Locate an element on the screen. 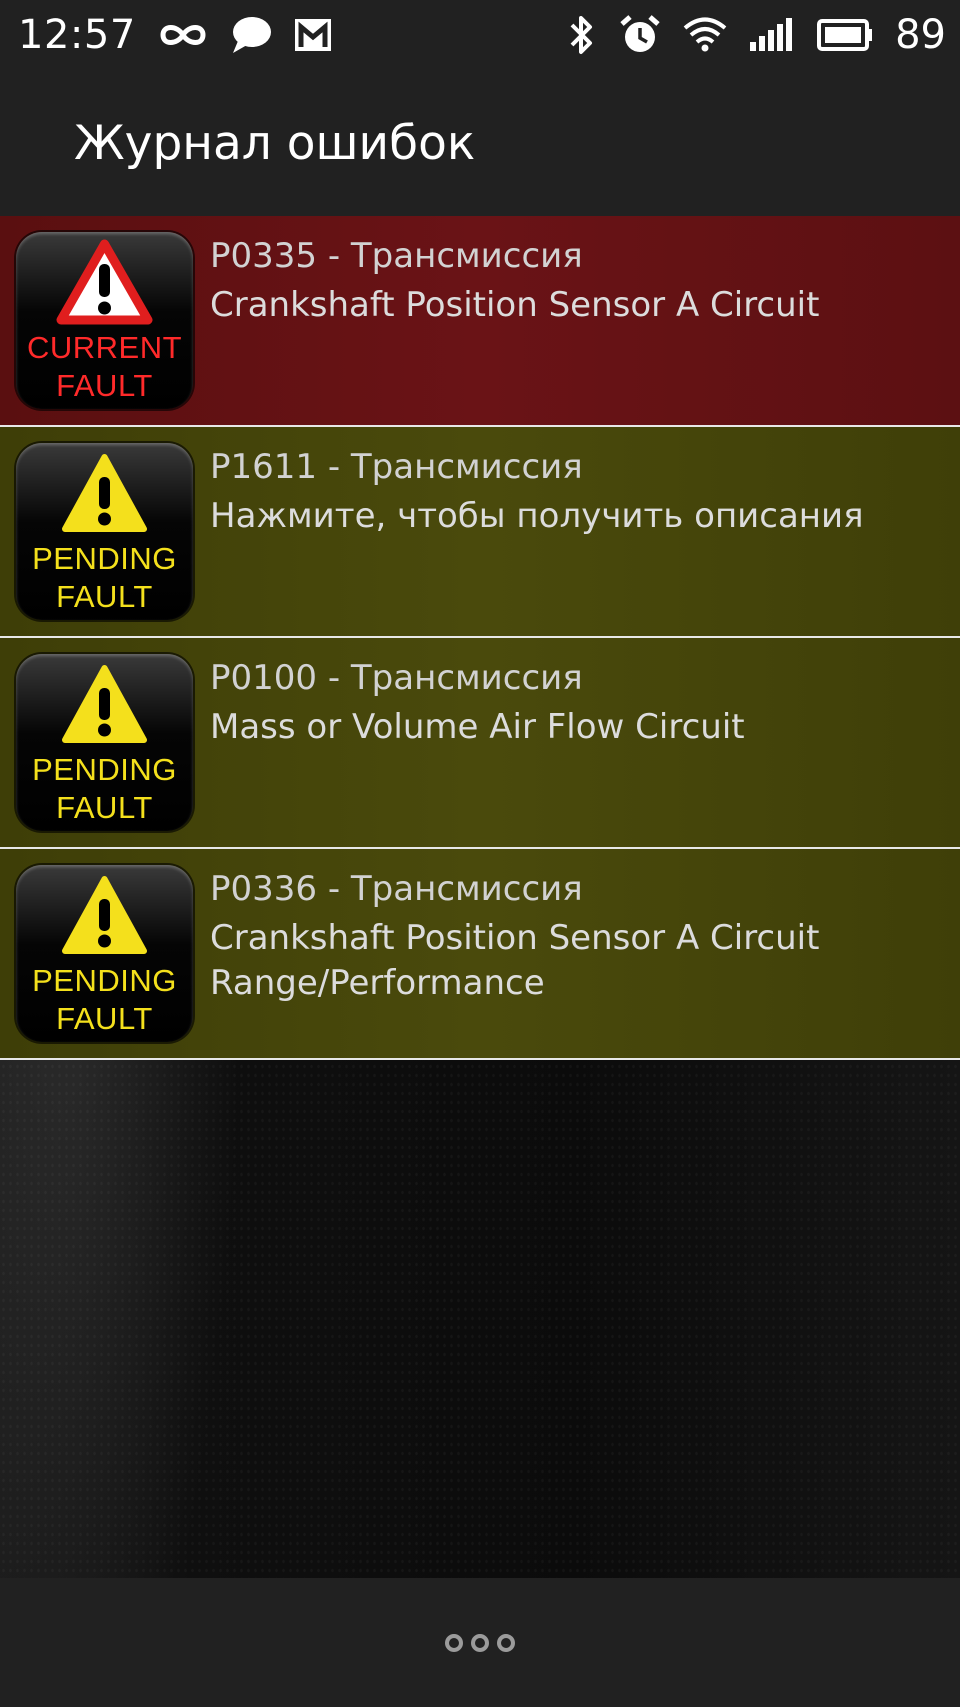 The image size is (960, 1707). overflow-menu-icon is located at coordinates (480, 1643).